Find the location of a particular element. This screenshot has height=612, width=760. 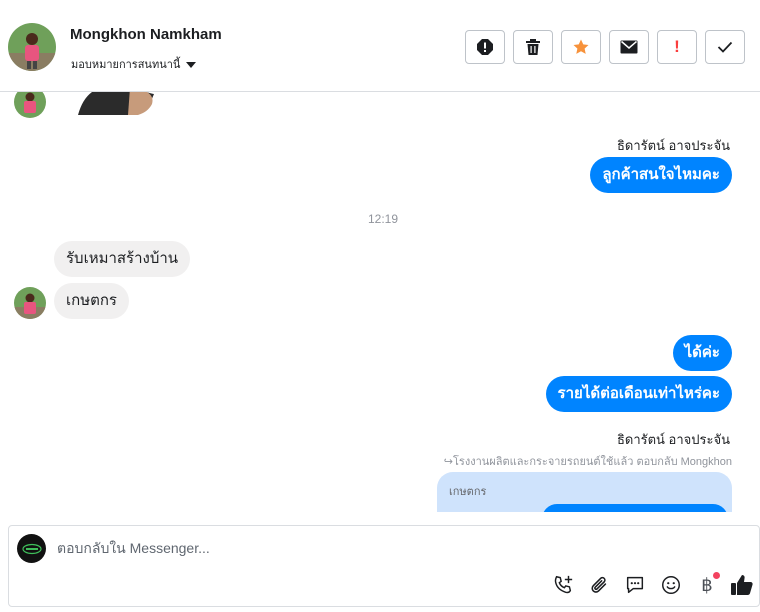

saved-reply-icon is located at coordinates (635, 585).